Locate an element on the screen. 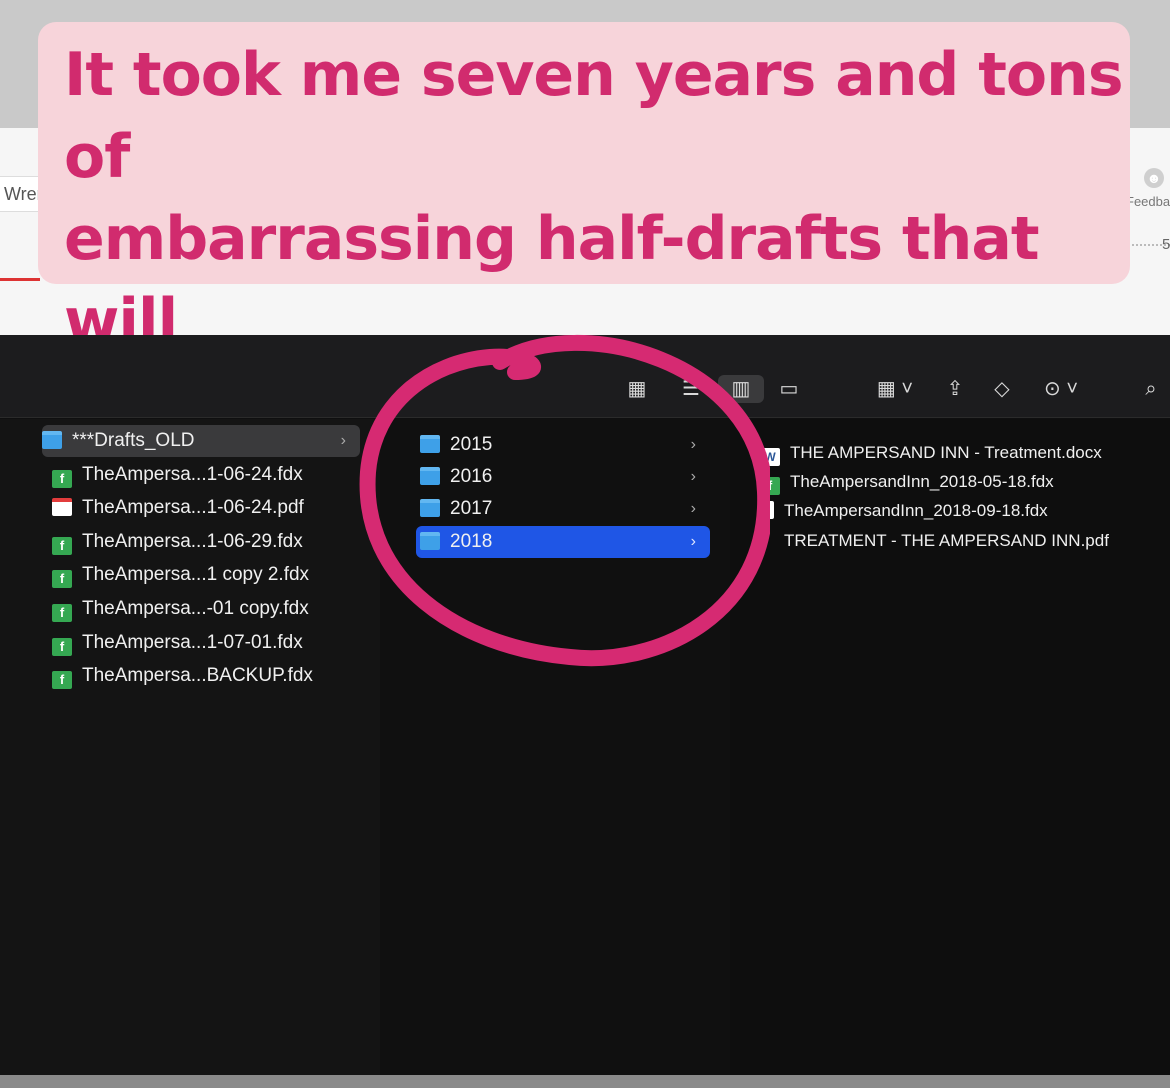 This screenshot has height=1088, width=1170. list-item: TheAmpersa...1-06-24.pdf is located at coordinates (207, 508).